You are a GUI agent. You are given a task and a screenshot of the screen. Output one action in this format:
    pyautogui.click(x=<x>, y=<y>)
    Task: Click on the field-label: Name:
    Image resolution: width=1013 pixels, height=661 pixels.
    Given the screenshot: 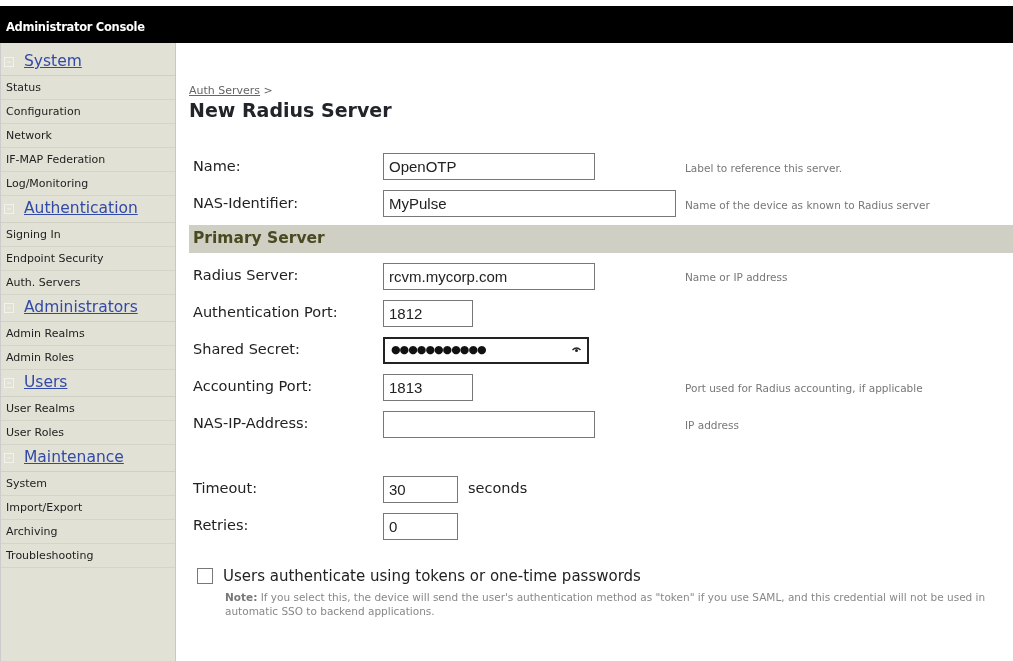 What is the action you would take?
    pyautogui.click(x=217, y=166)
    